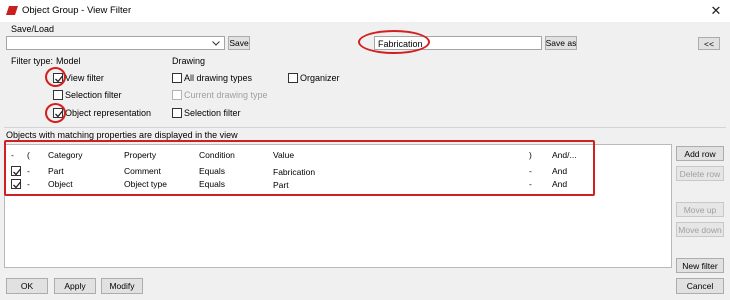 Image resolution: width=730 pixels, height=300 pixels. What do you see at coordinates (700, 153) in the screenshot?
I see `add-row-button: Add row` at bounding box center [700, 153].